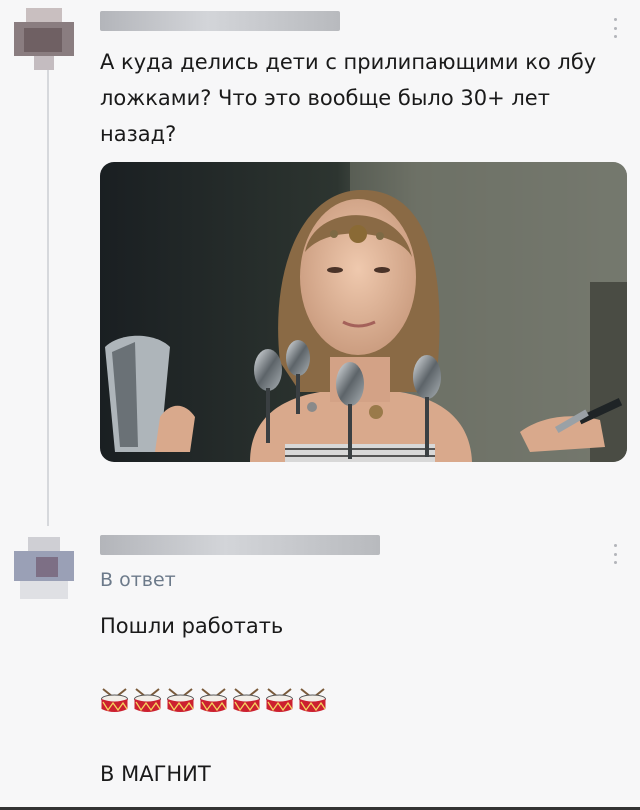 The height and width of the screenshot is (810, 640). Describe the element at coordinates (48, 286) in the screenshot. I see `thread-line` at that location.